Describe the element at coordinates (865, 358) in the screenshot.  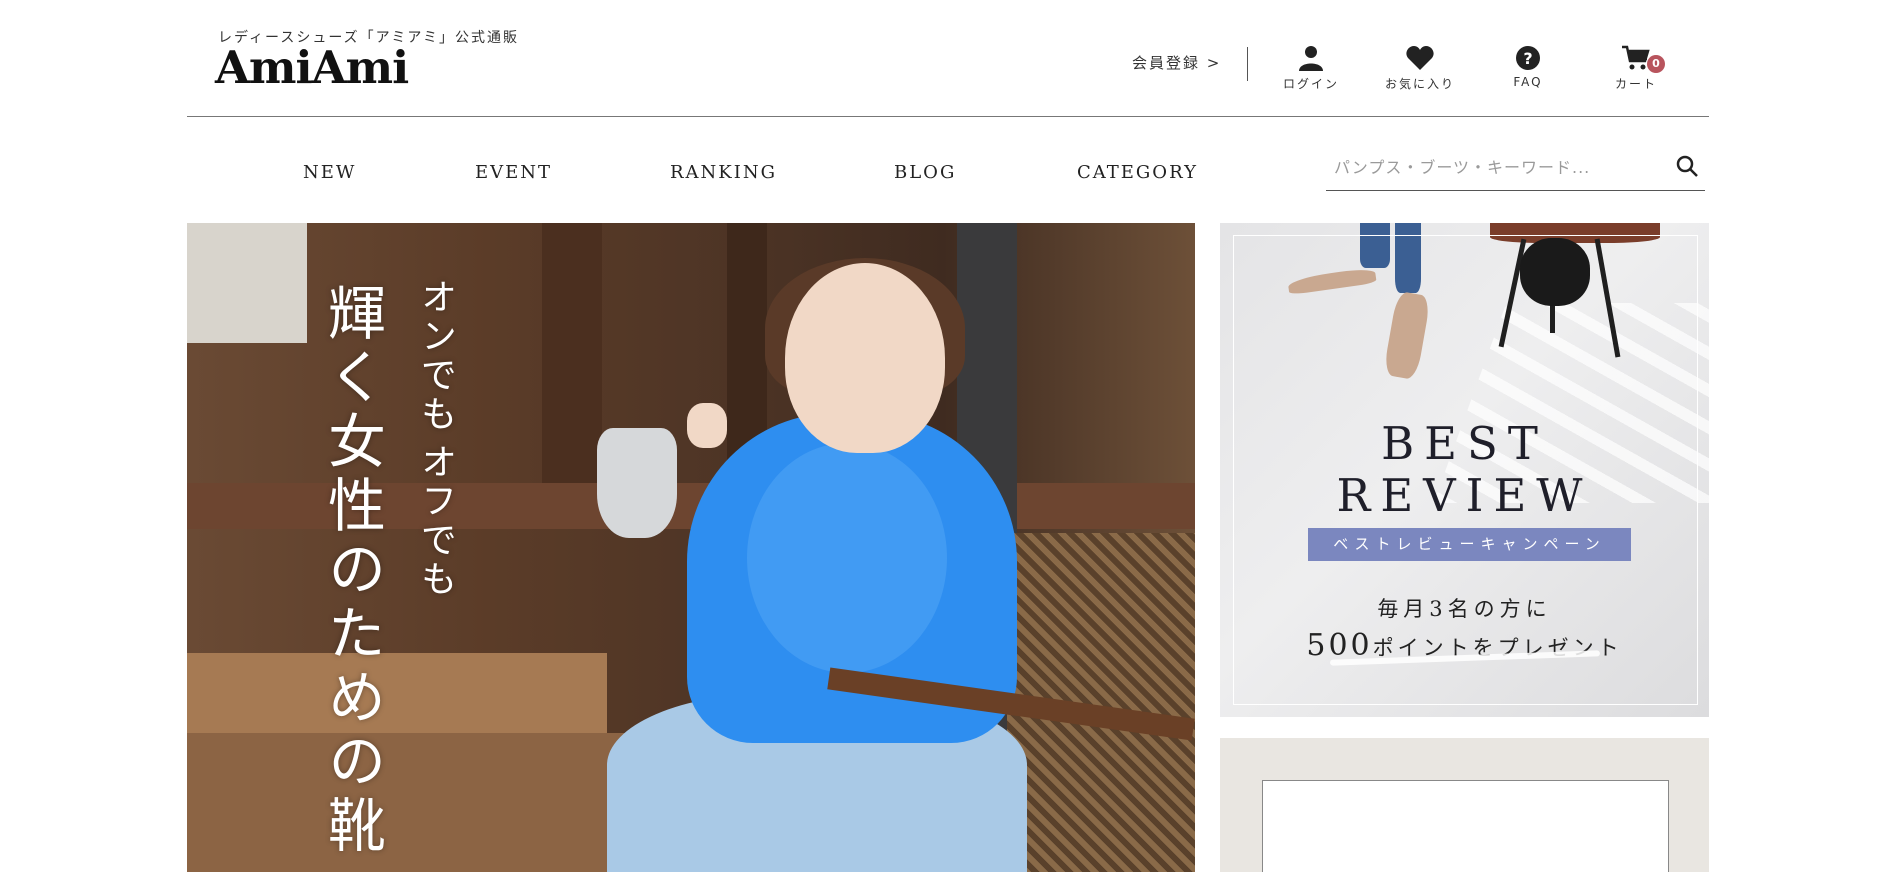
I see `hero-model-face` at that location.